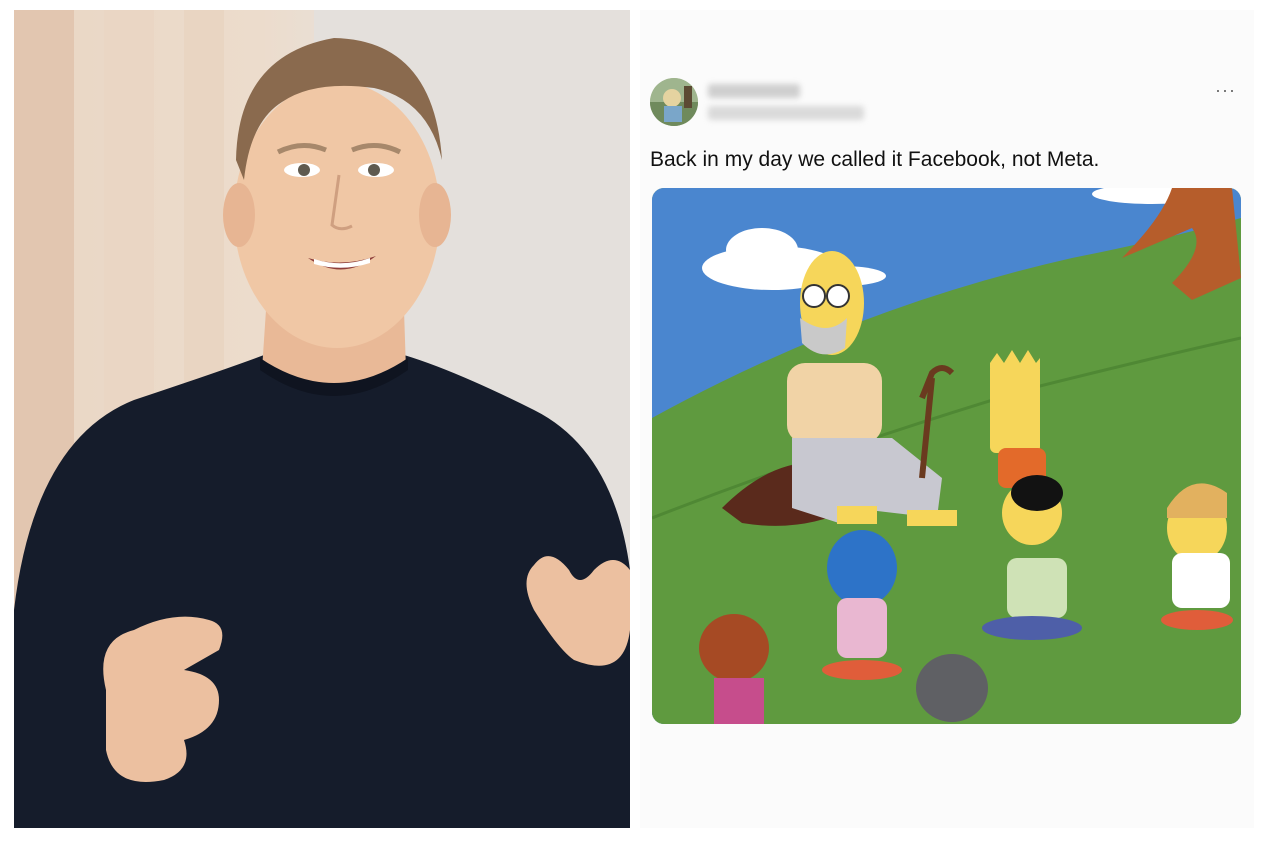 The height and width of the screenshot is (842, 1274). I want to click on blurred-username, so click(754, 91).